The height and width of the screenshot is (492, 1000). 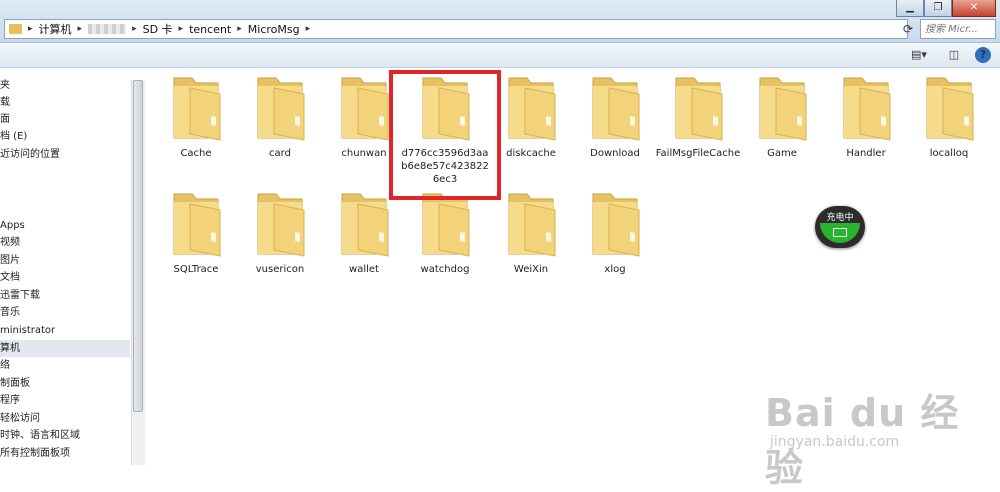 What do you see at coordinates (65, 154) in the screenshot?
I see `nav-item: 近访问的位置` at bounding box center [65, 154].